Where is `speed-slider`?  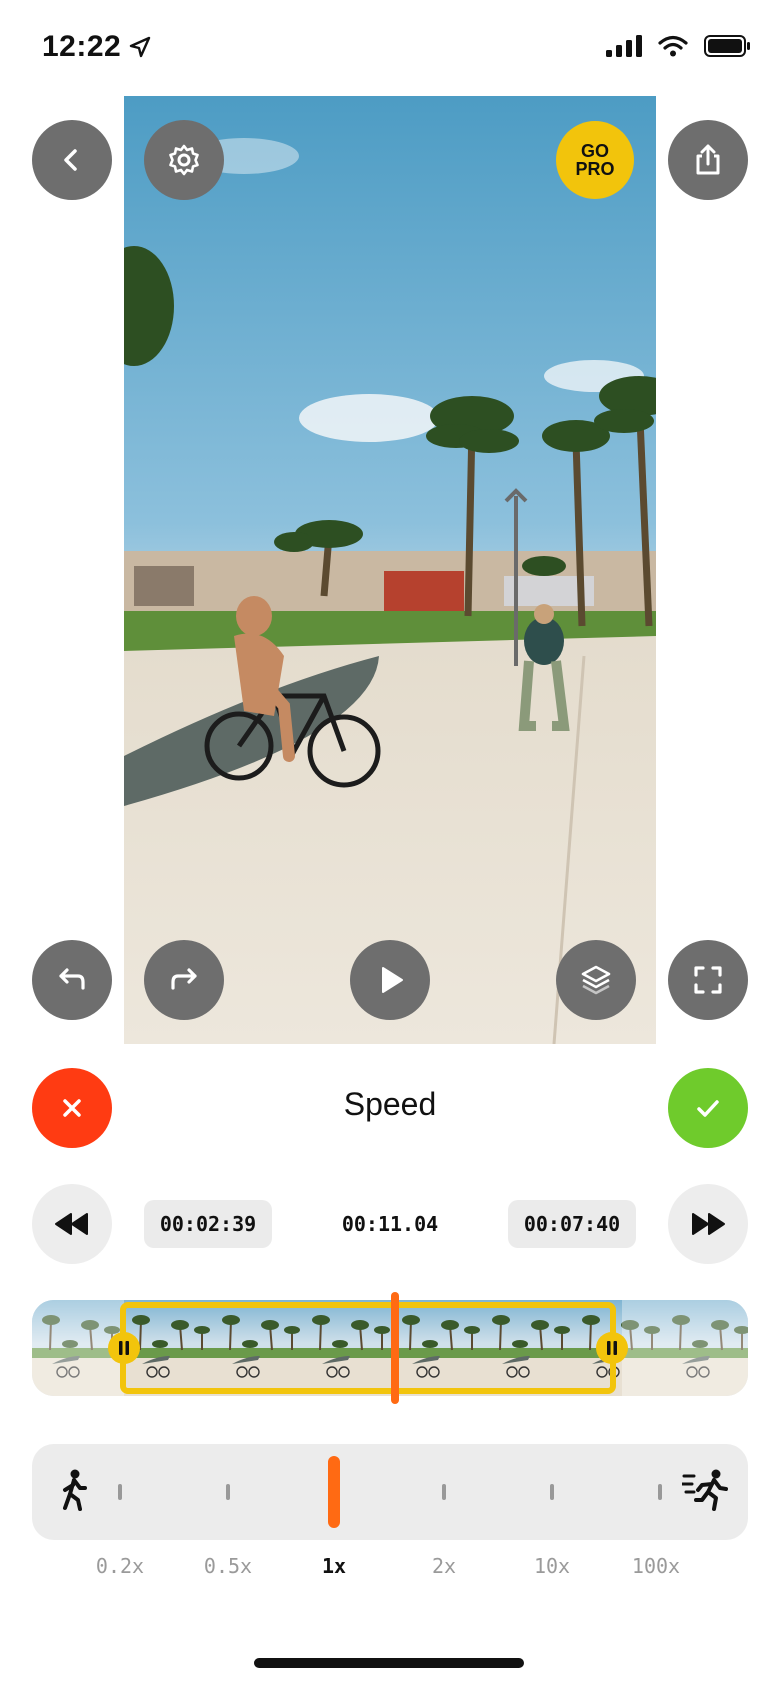
speed-slider is located at coordinates (390, 1492).